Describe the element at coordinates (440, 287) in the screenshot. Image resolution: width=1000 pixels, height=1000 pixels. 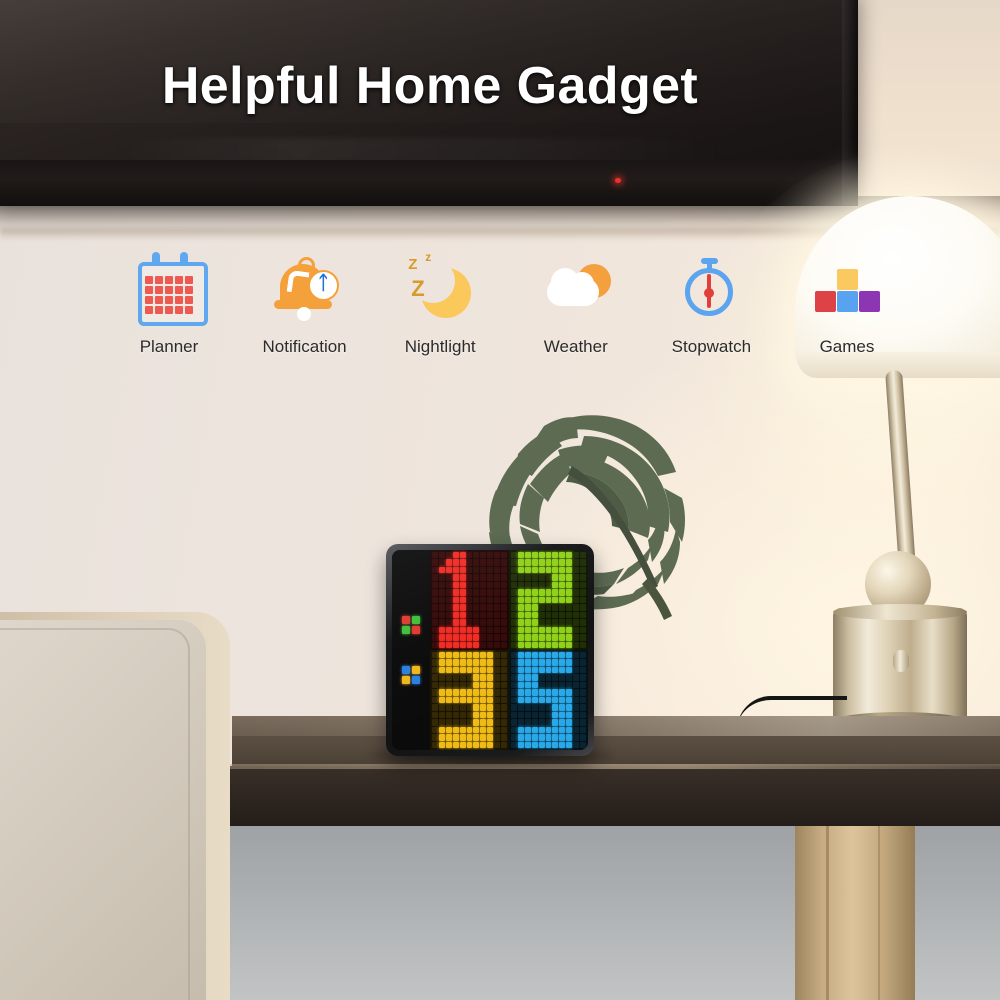
I see `moon-icon: Z Z z` at that location.